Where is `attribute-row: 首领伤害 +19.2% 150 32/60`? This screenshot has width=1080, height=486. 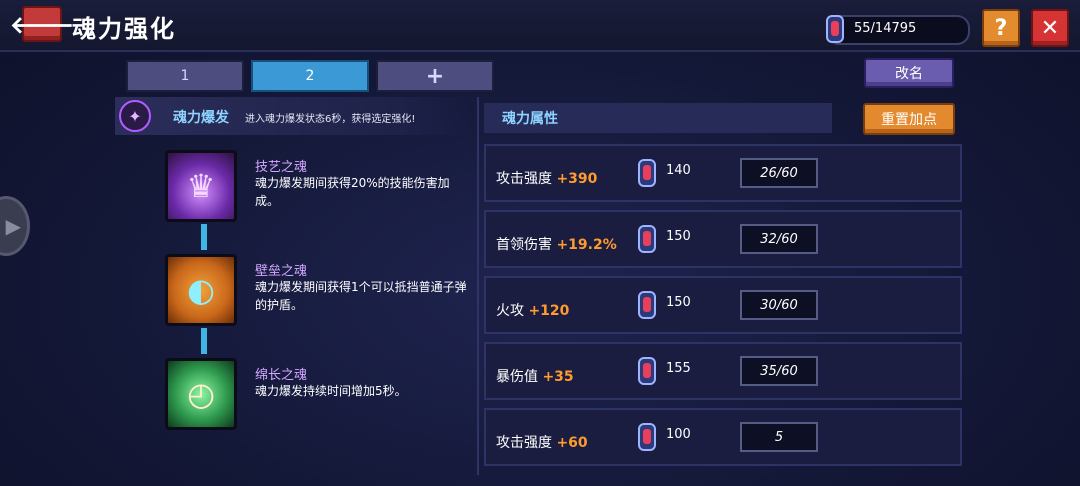 attribute-row: 首领伤害 +19.2% 150 32/60 is located at coordinates (723, 239).